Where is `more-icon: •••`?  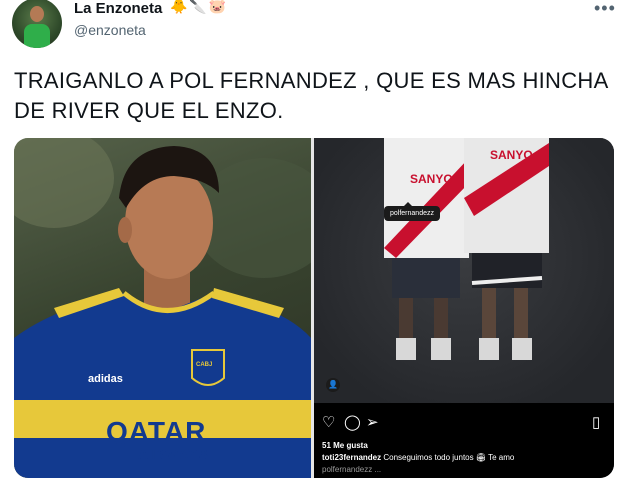
more-icon: ••• is located at coordinates (605, 9).